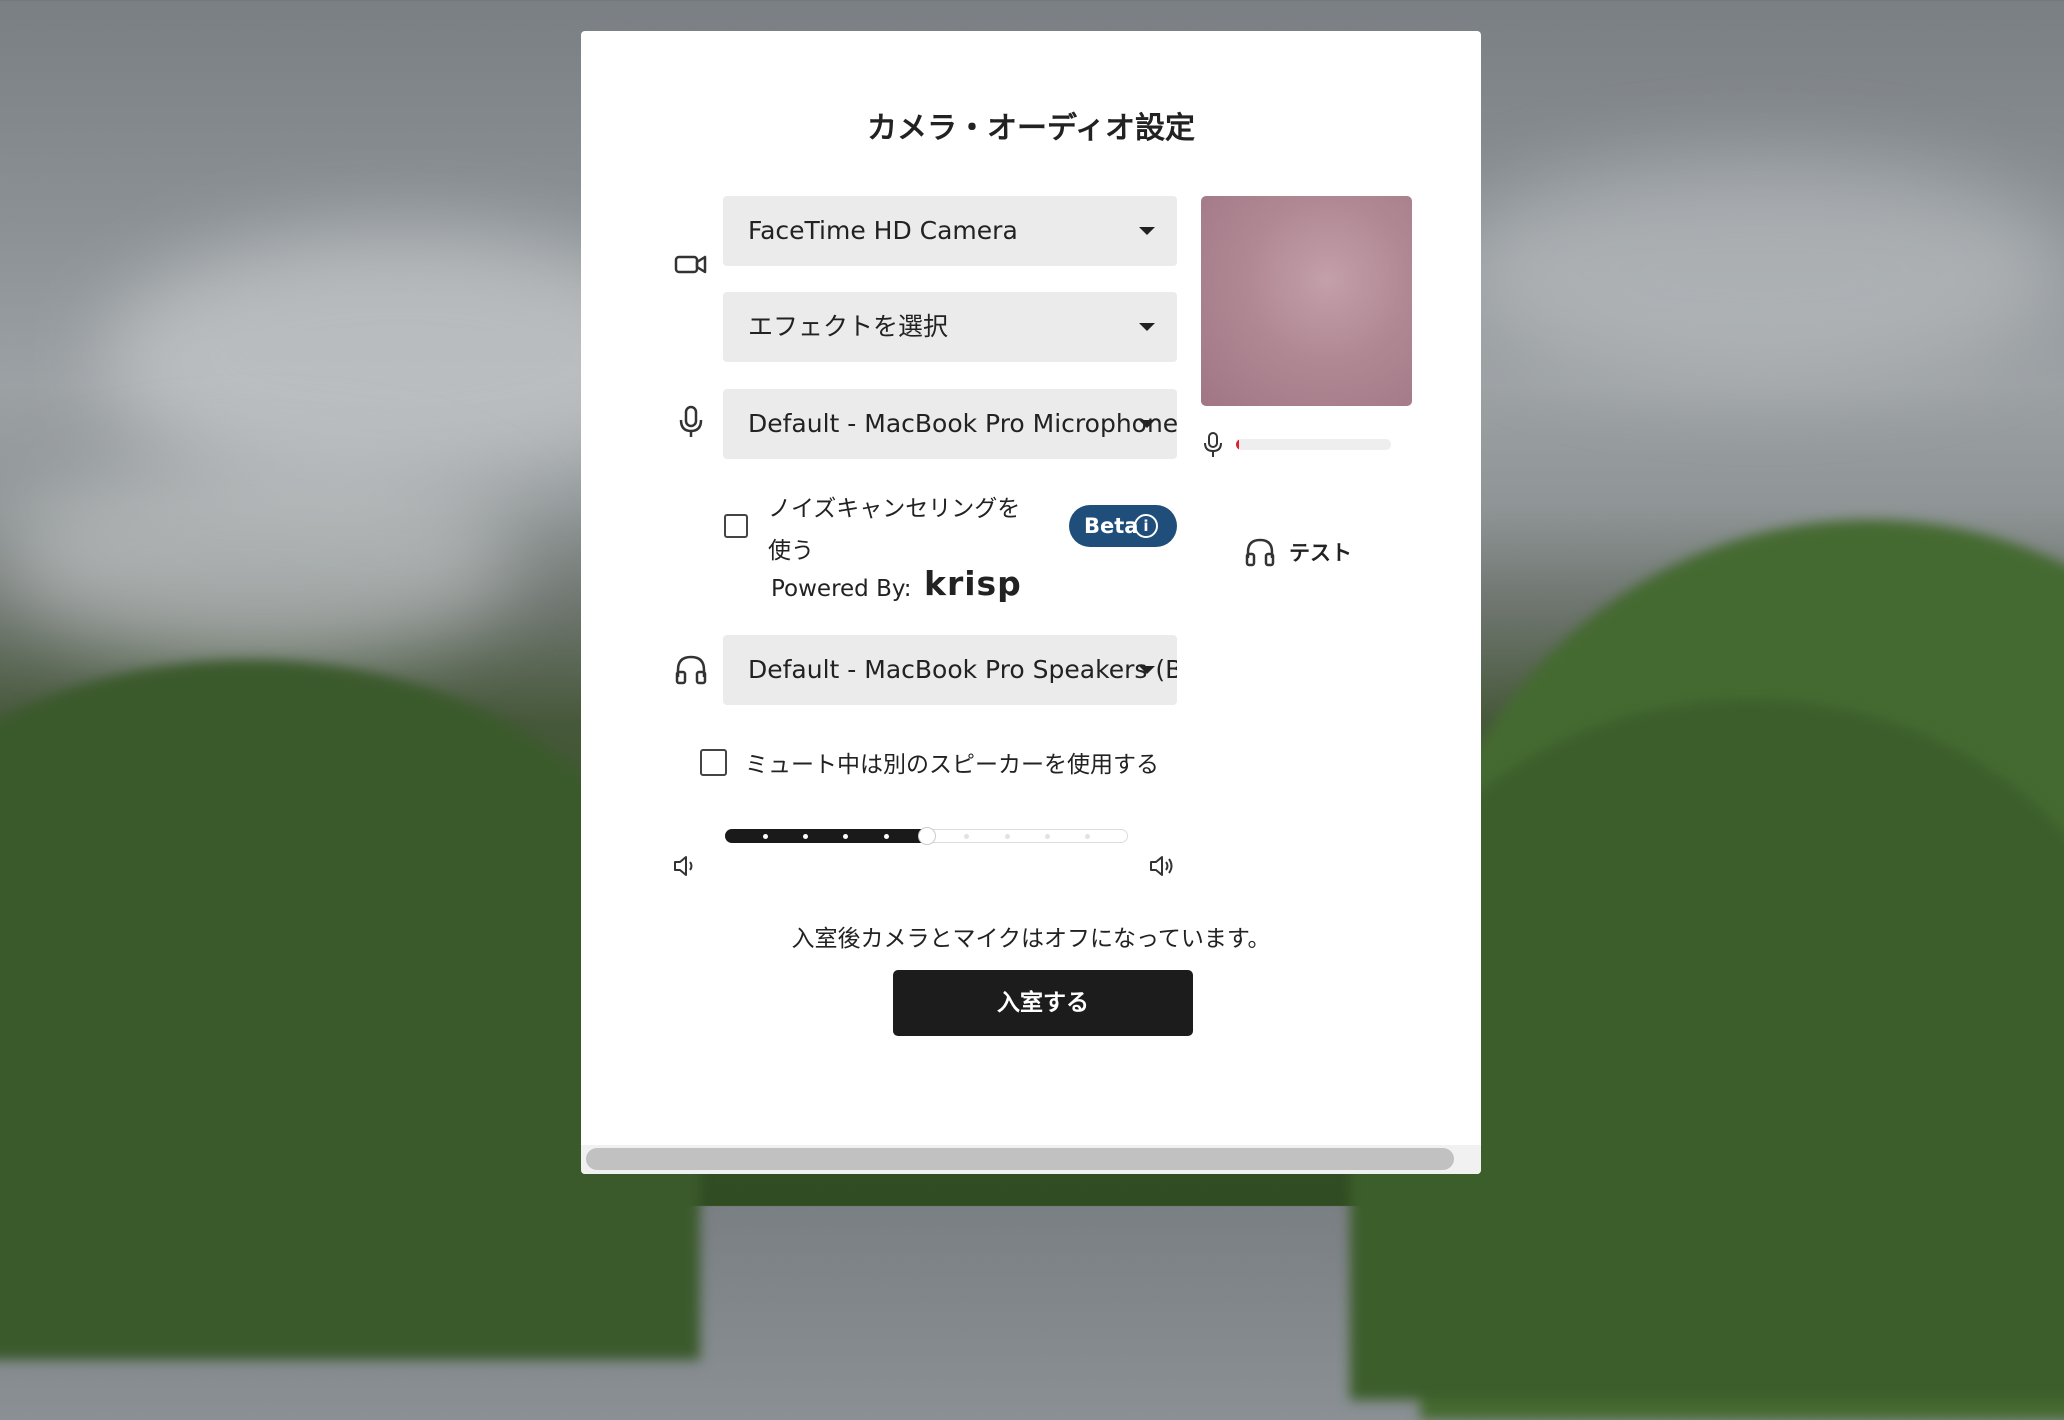 Image resolution: width=2064 pixels, height=1420 pixels. Describe the element at coordinates (1043, 1003) in the screenshot. I see `enter-room-button: 入室する` at that location.